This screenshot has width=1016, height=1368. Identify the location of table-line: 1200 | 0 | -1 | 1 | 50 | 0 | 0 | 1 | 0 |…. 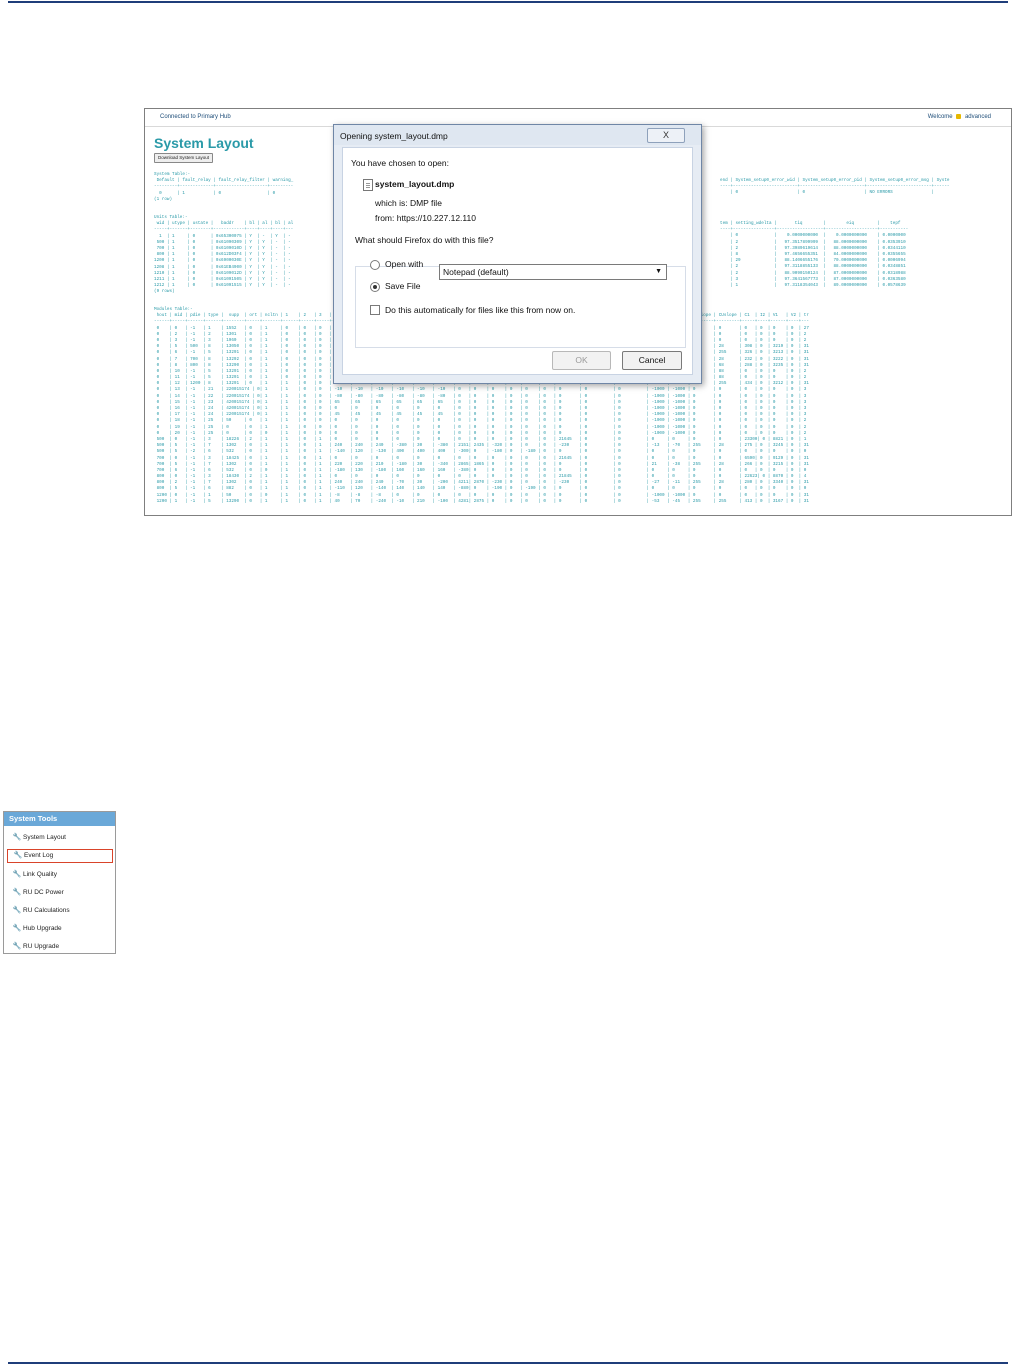
(481, 495).